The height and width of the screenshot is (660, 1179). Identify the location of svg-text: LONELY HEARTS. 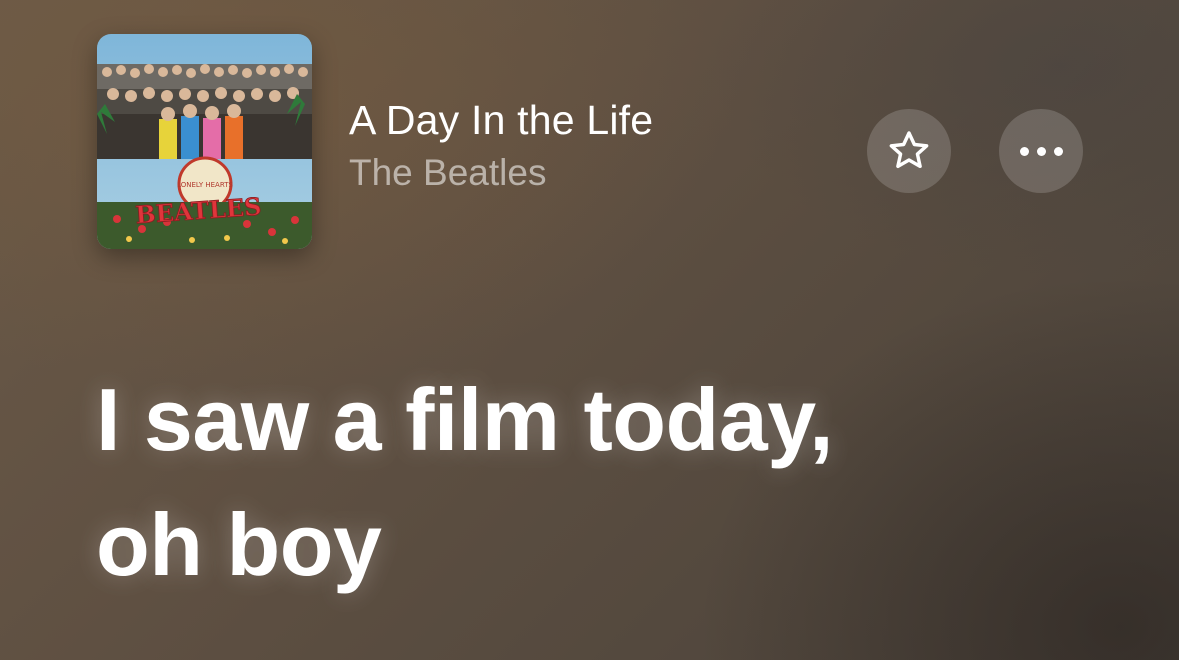
(205, 185).